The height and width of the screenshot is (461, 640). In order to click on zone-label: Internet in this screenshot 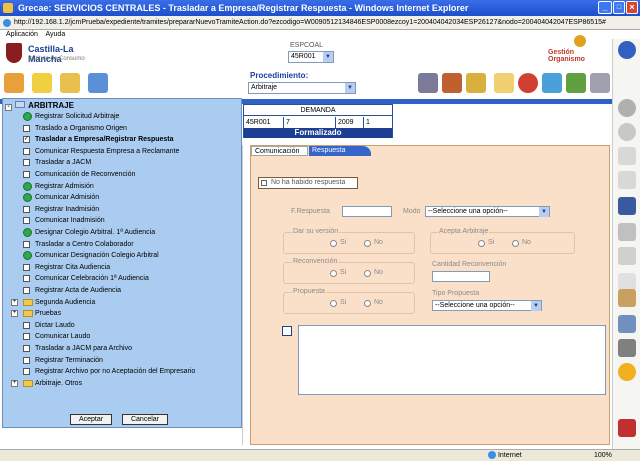, I will do `click(509, 455)`.